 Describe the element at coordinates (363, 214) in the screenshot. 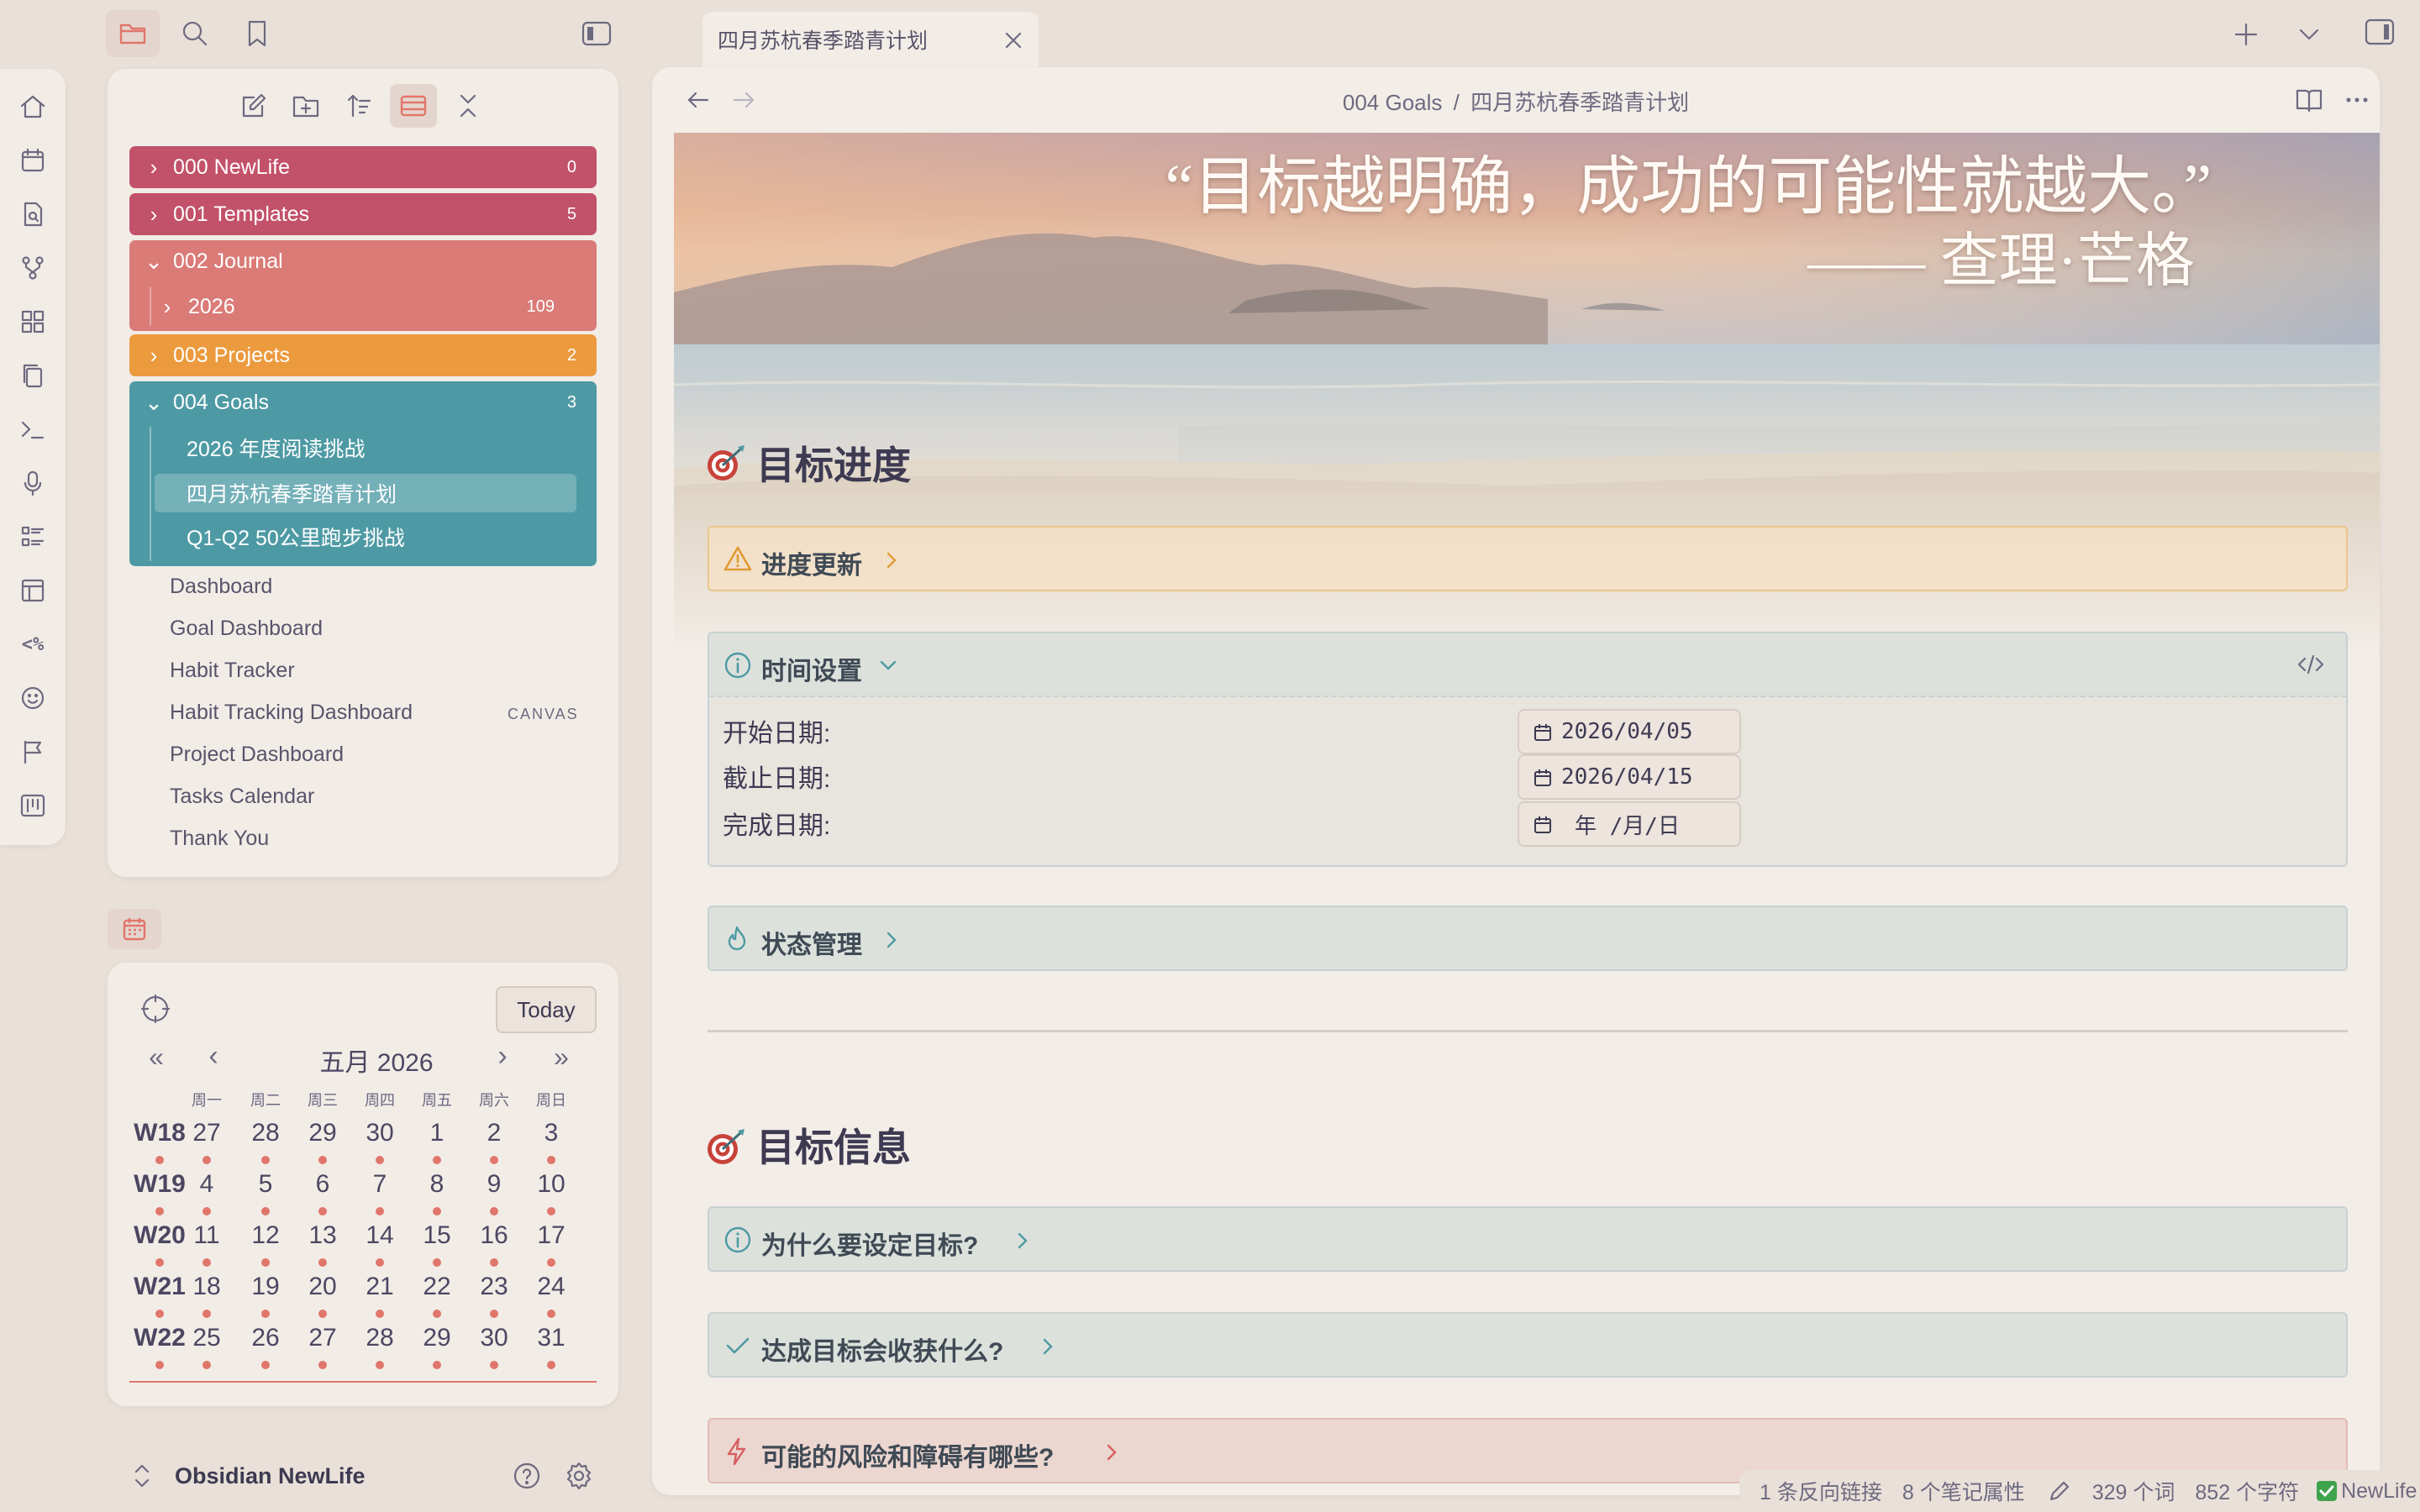

I see `folder-001-templates: › 001 Templates 5` at that location.